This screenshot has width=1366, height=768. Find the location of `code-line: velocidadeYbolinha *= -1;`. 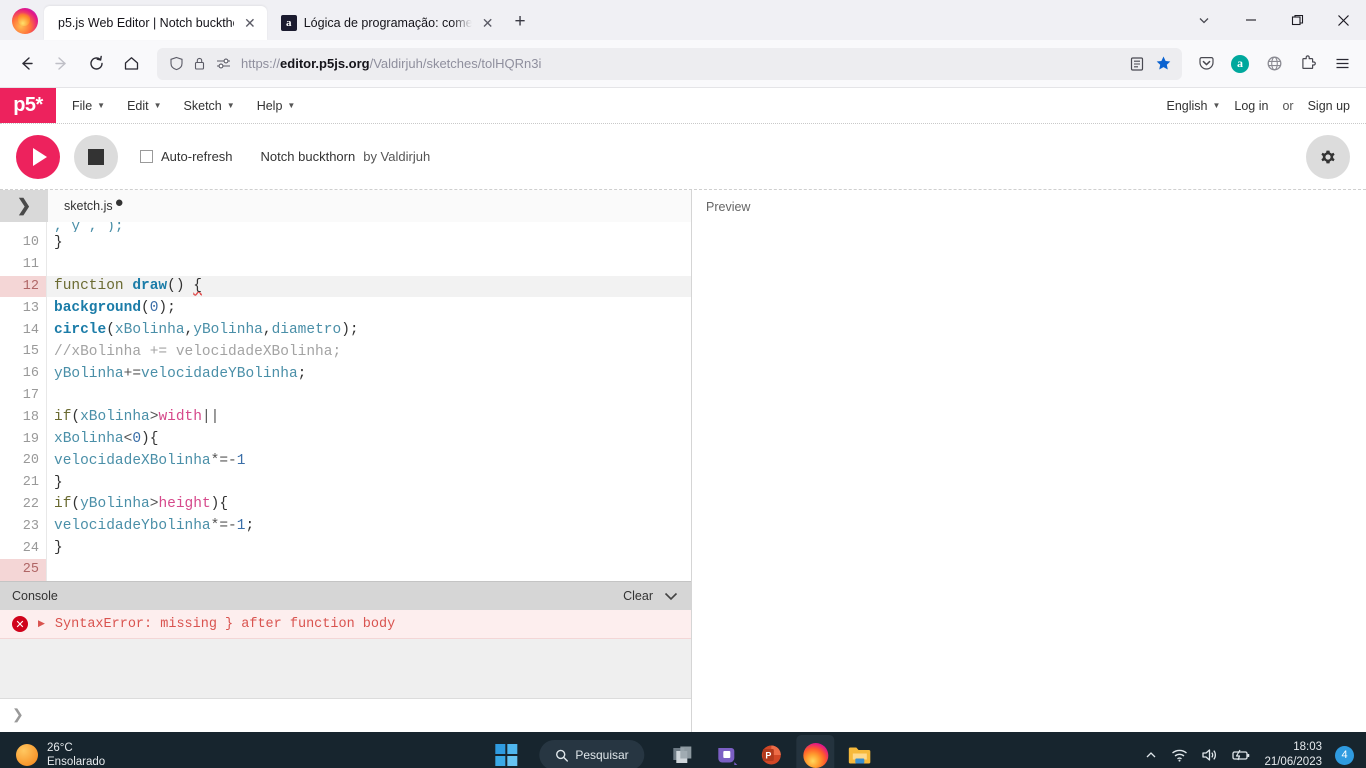

code-line: velocidadeYbolinha *= -1; is located at coordinates (368, 526).